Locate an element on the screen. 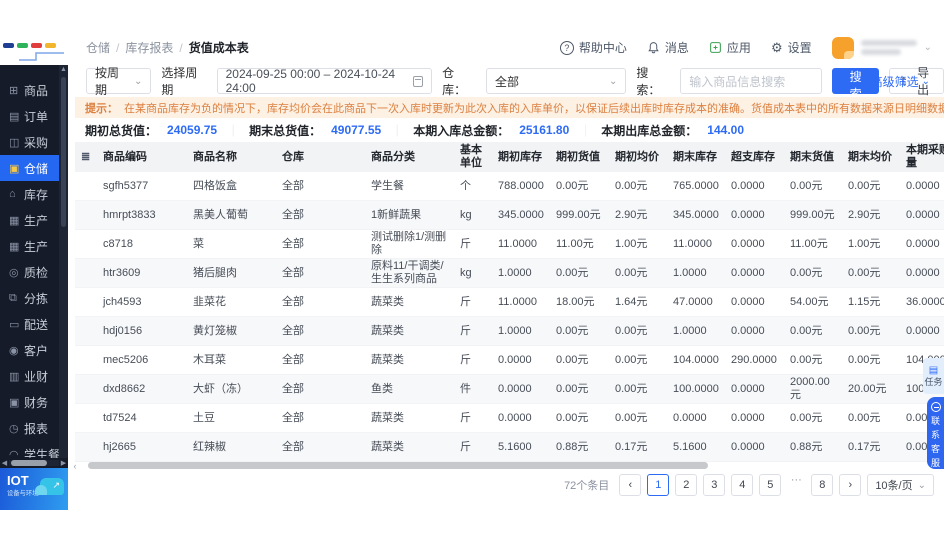 The width and height of the screenshot is (944, 545). page-button-1: 1 is located at coordinates (658, 485).